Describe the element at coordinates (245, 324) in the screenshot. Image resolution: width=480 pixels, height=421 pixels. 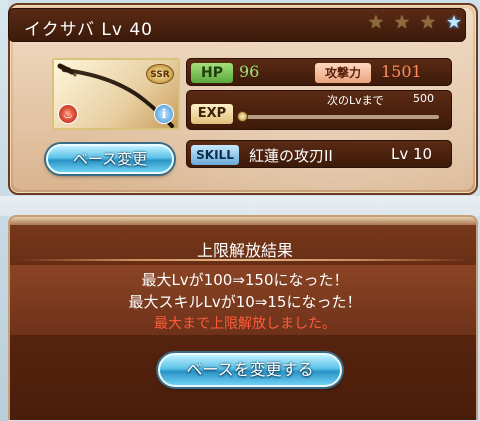
I see `result-line-fully-uncapped: 最大まで上限解放しました。` at that location.